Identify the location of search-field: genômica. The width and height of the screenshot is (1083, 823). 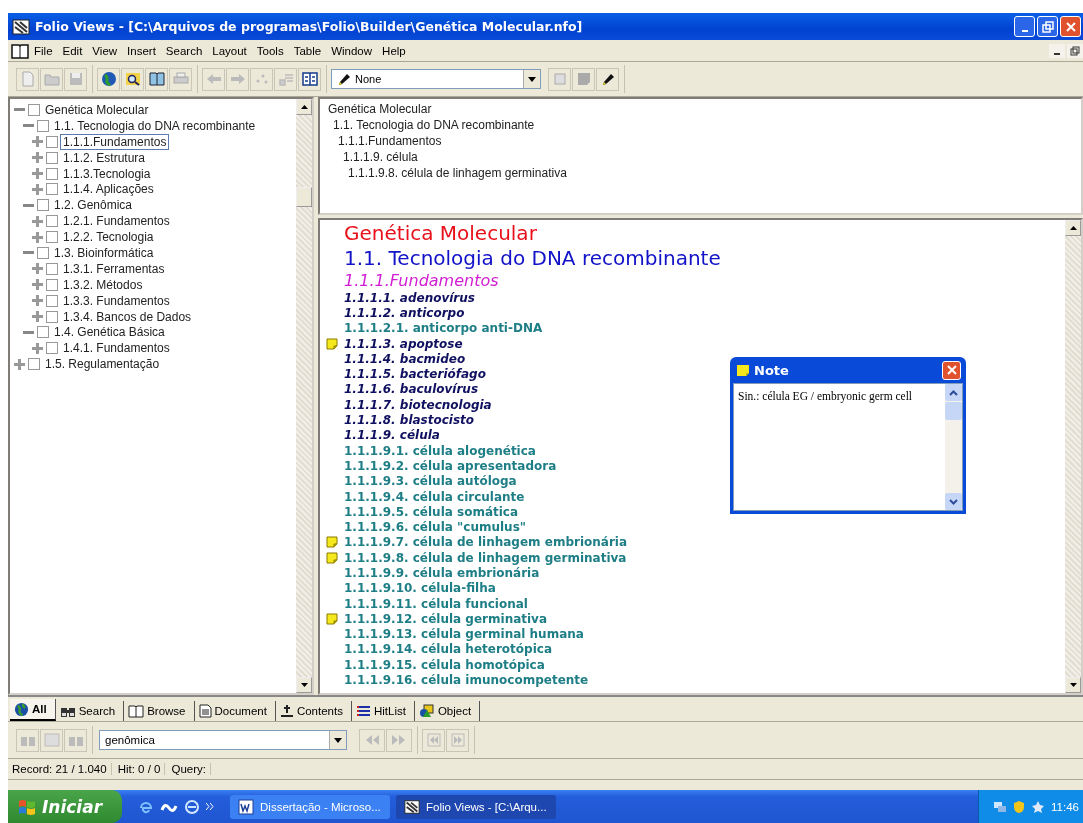
(223, 740).